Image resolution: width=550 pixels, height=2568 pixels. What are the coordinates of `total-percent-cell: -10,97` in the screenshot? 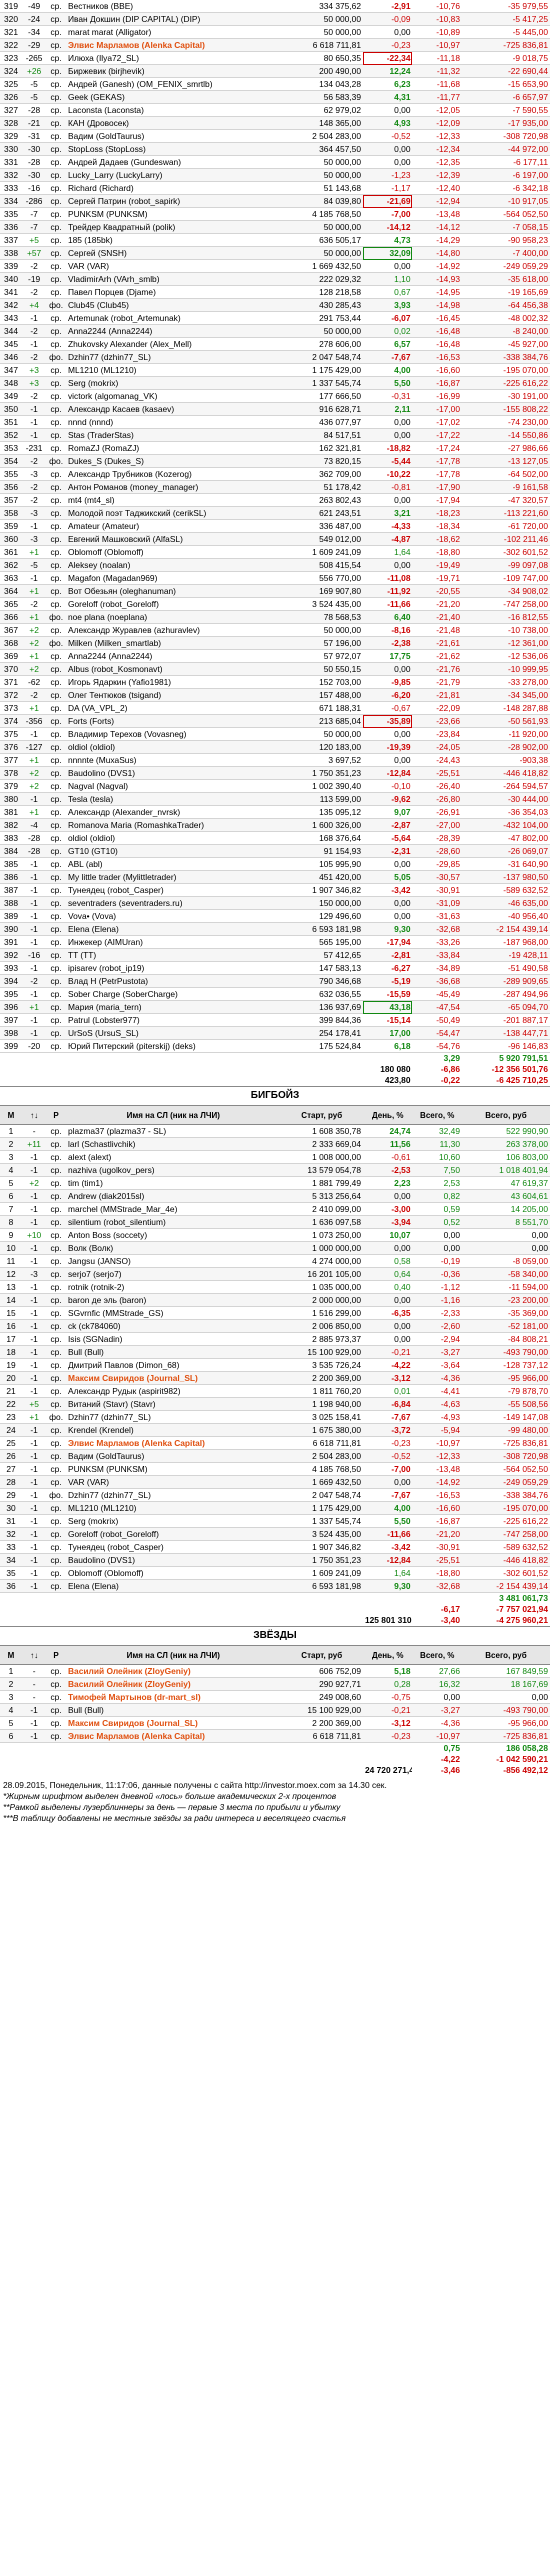 It's located at (437, 1736).